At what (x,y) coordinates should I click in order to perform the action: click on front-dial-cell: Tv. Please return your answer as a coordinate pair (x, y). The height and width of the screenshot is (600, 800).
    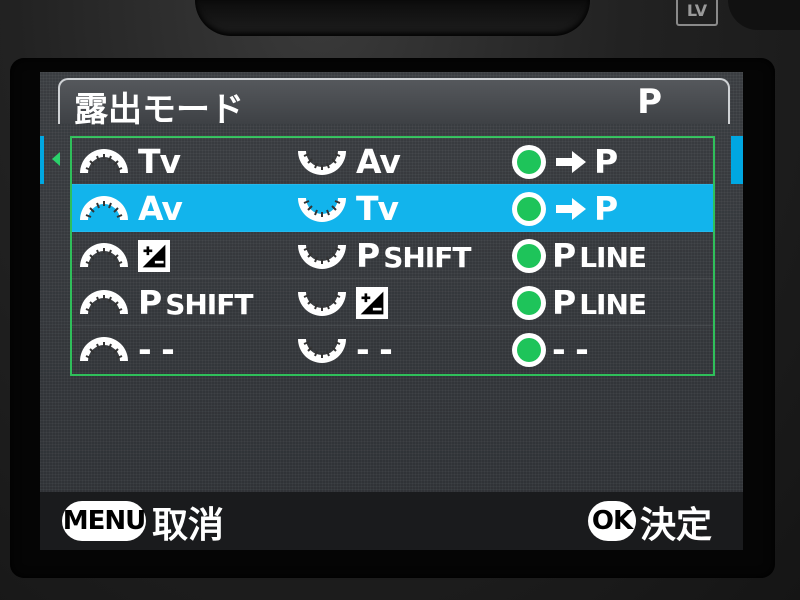
    Looking at the image, I should click on (128, 161).